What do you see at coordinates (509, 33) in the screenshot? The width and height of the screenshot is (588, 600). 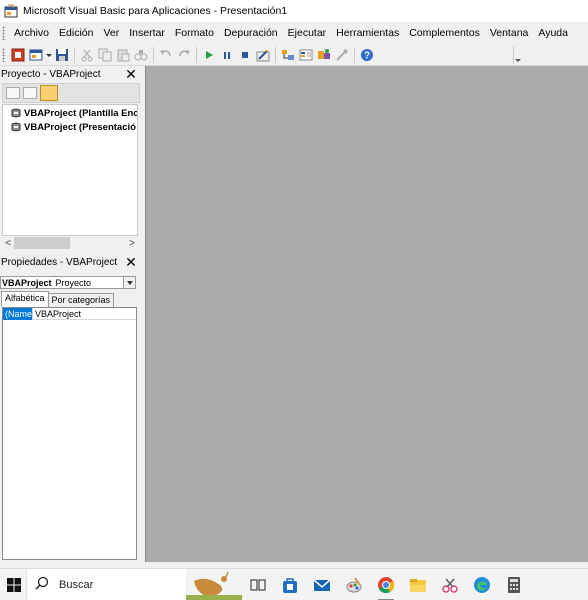 I see `menu-ventana: Ventana` at bounding box center [509, 33].